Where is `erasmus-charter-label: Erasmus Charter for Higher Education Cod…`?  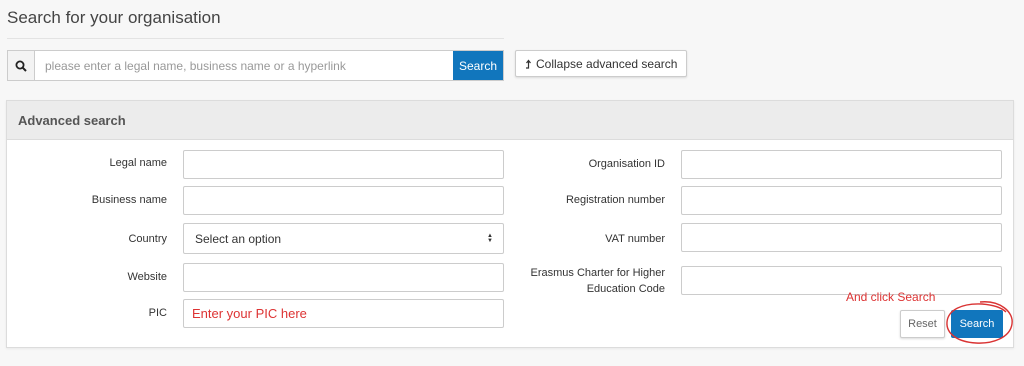
erasmus-charter-label: Erasmus Charter for Higher Education Cod… is located at coordinates (598, 281).